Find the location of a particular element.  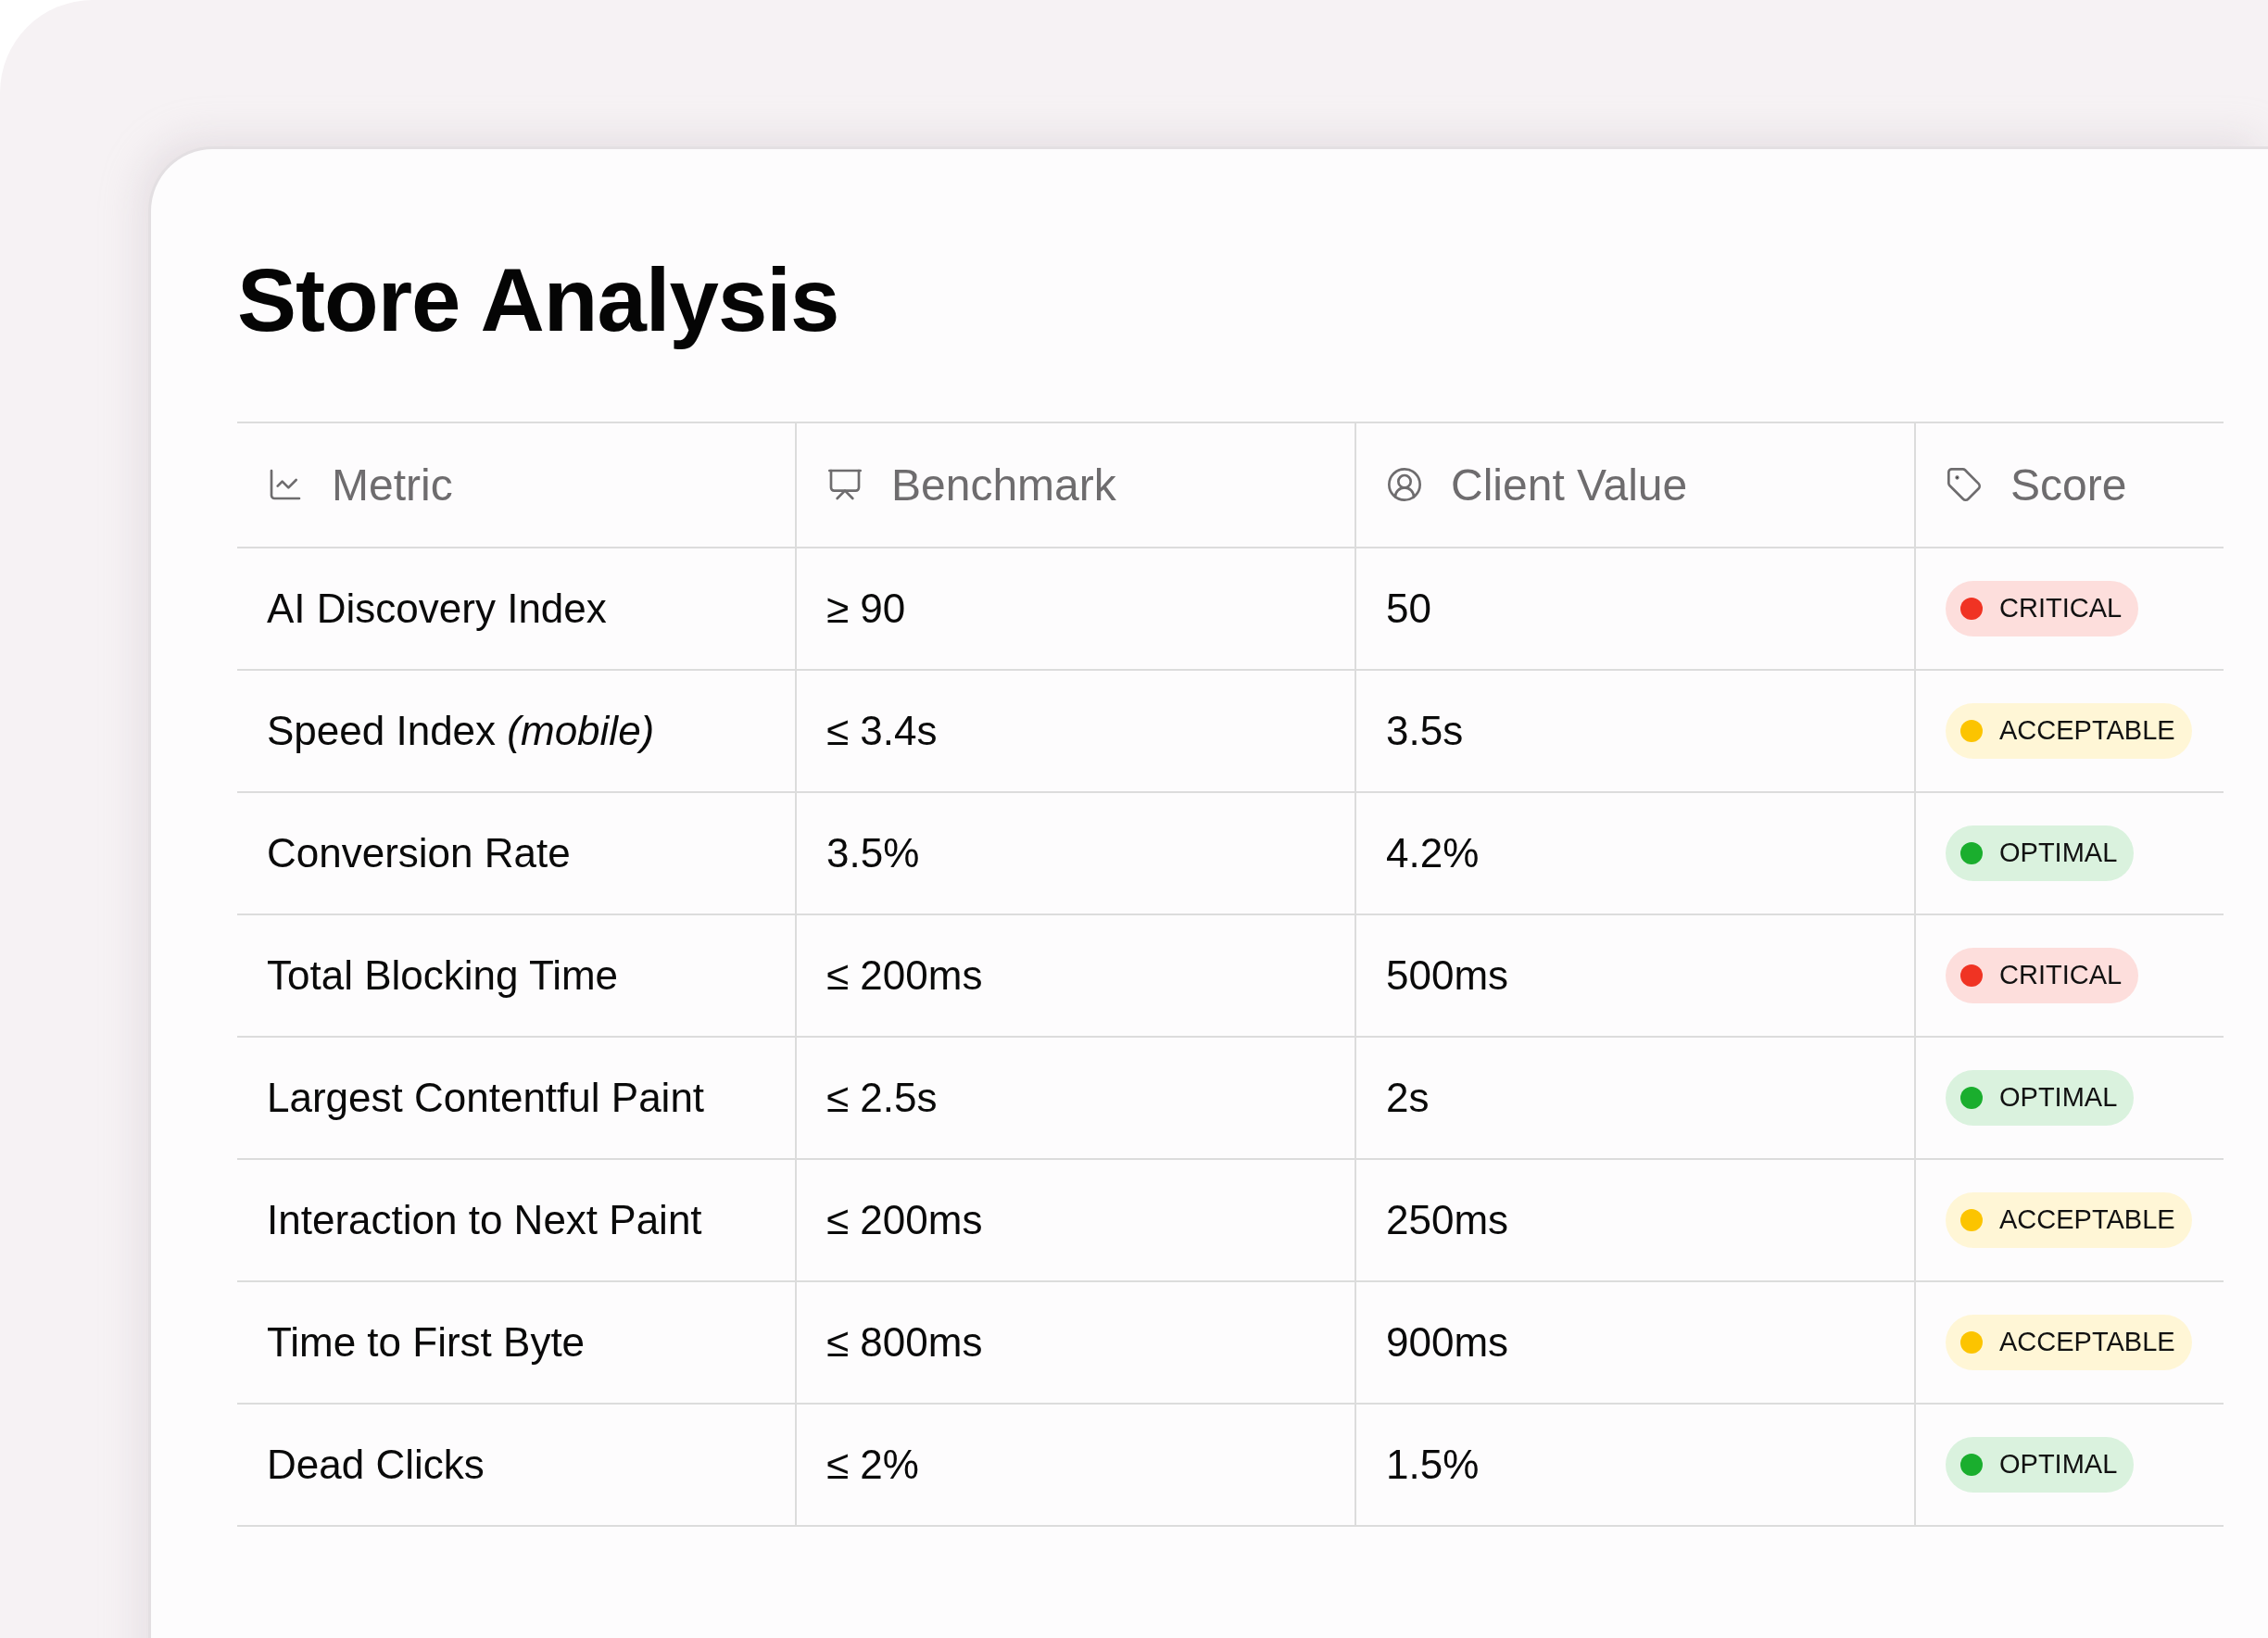

client-value: 1.5% is located at coordinates (1433, 1464).